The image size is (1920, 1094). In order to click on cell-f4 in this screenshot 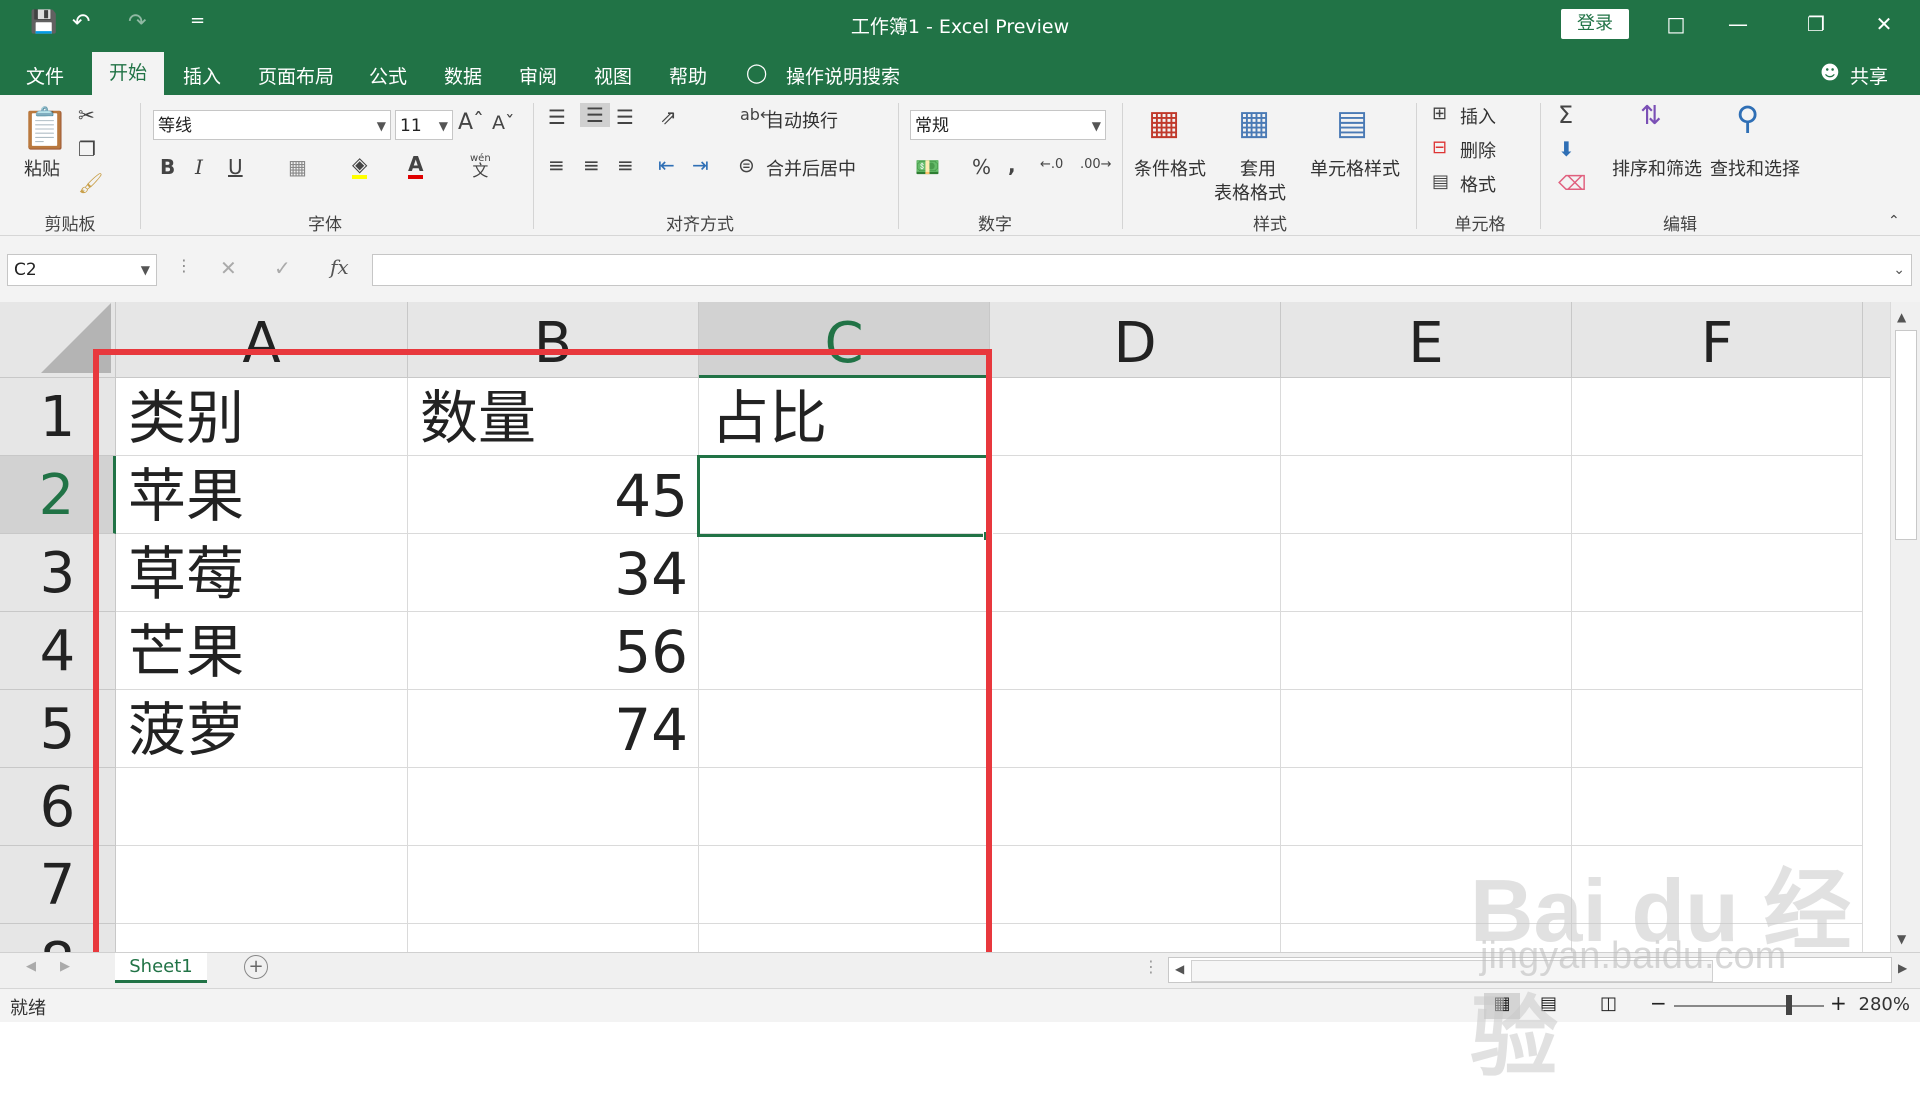, I will do `click(1717, 651)`.